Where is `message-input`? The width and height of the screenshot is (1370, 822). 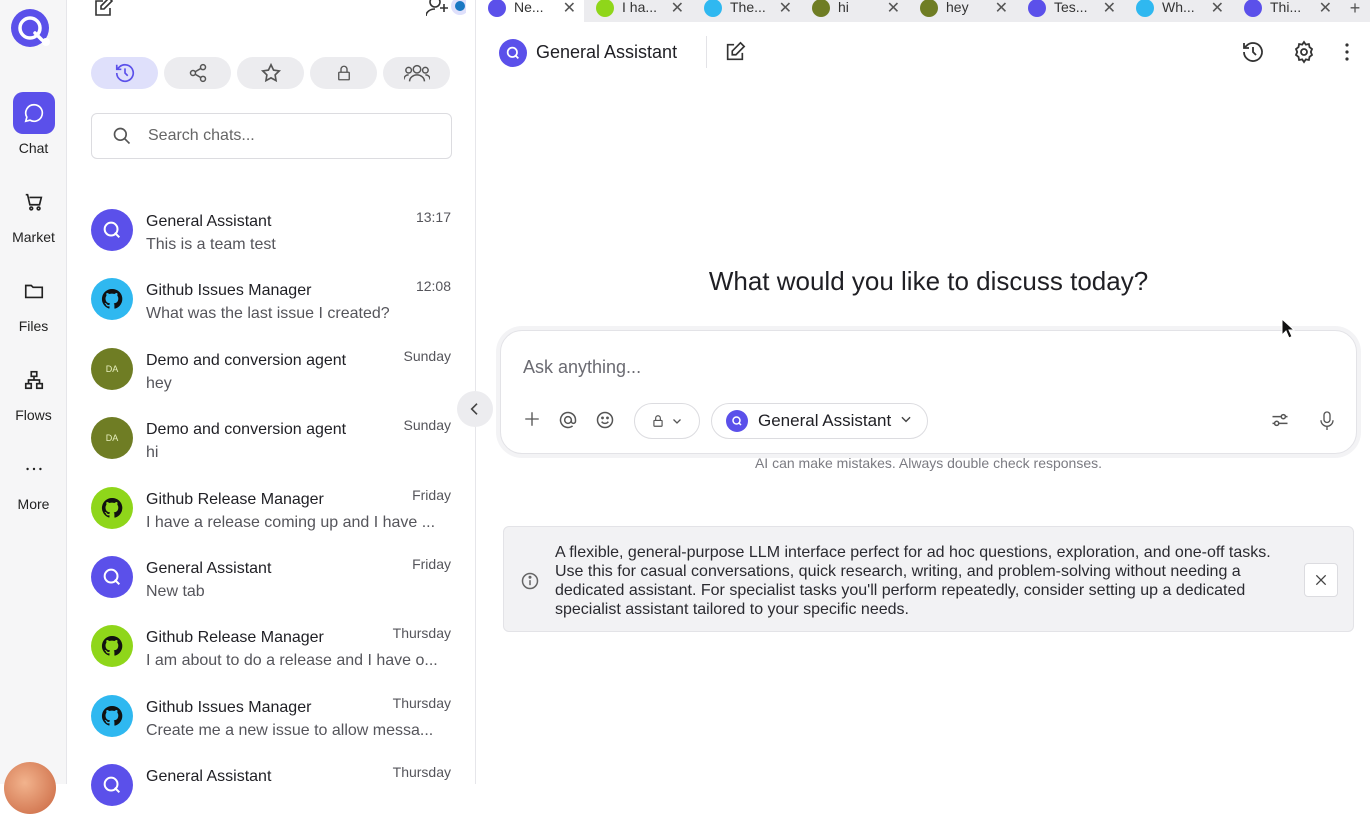 message-input is located at coordinates (903, 367).